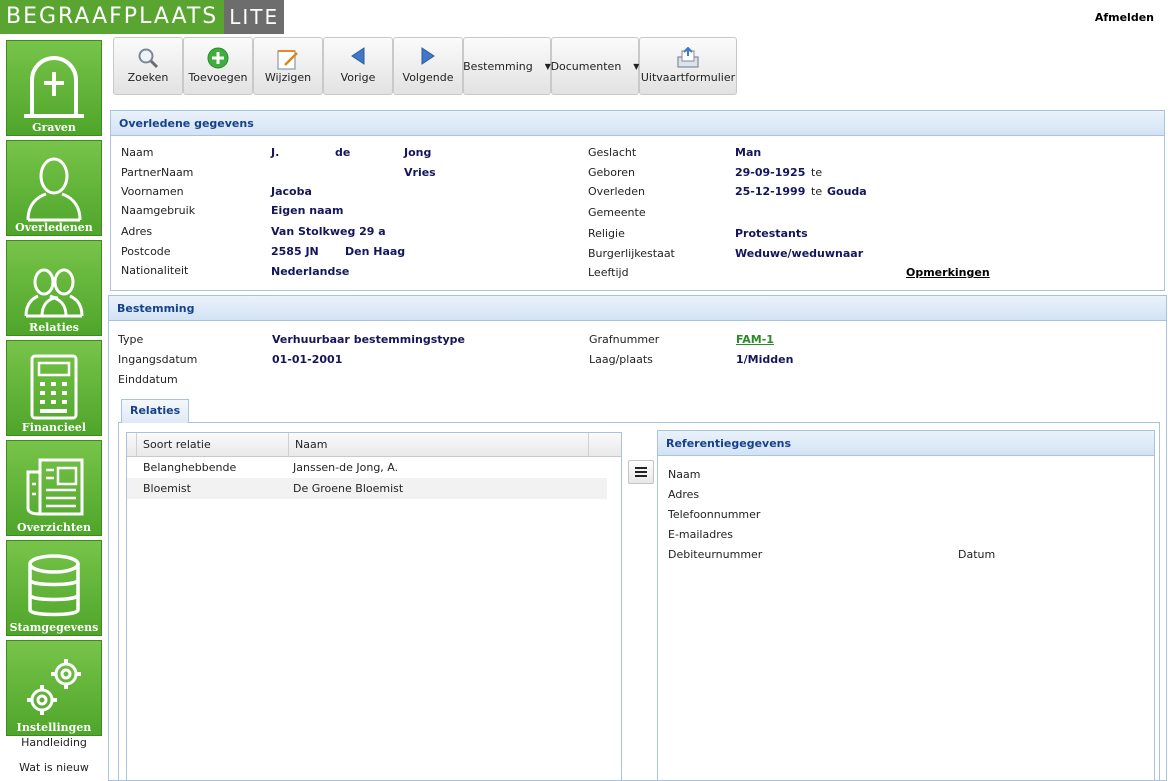 This screenshot has height=781, width=1168. Describe the element at coordinates (418, 152) in the screenshot. I see `value-achternaam: Jong` at that location.